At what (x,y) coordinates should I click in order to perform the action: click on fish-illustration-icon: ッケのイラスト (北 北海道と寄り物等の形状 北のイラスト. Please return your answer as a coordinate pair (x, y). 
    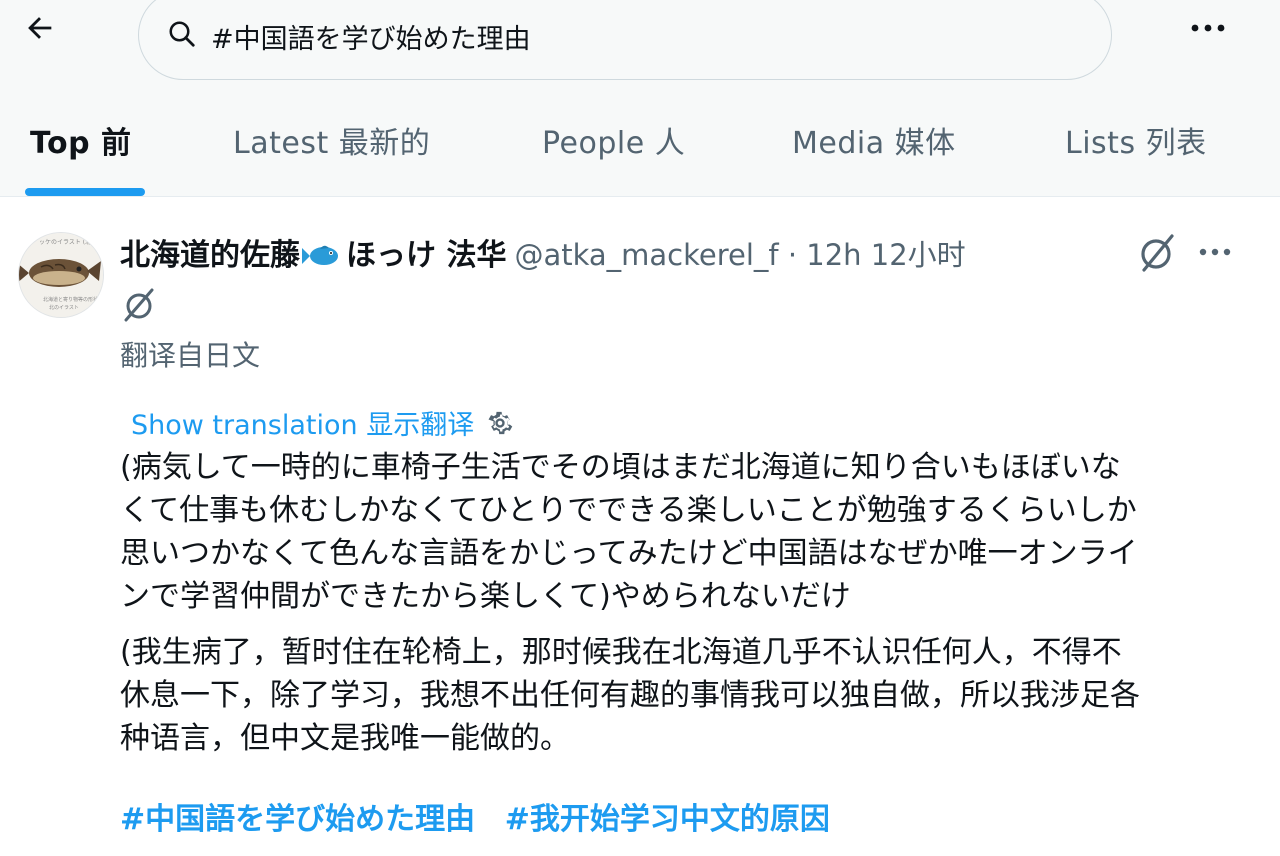
    Looking at the image, I should click on (61, 275).